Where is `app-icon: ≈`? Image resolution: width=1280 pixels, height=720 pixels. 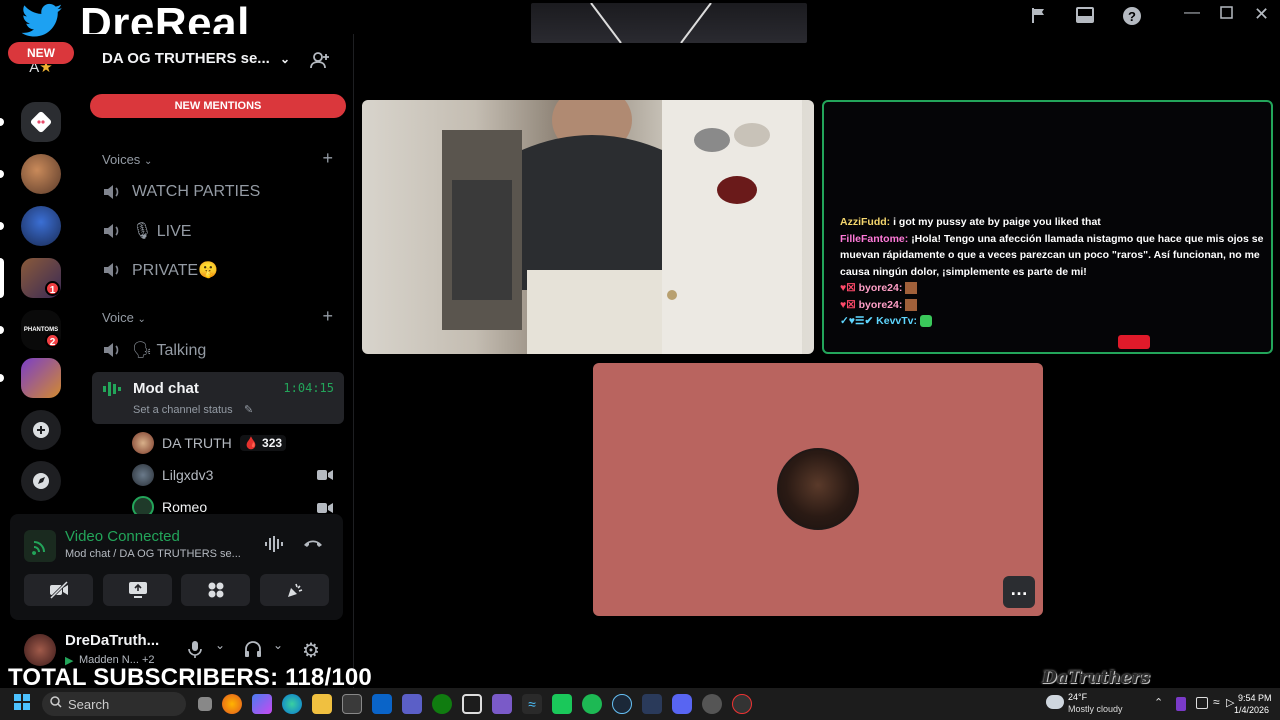 app-icon: ≈ is located at coordinates (532, 704).